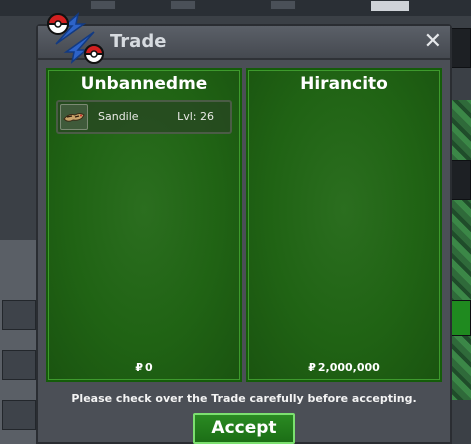  I want to click on trade-item-slot: Sandile Lvl: 26, so click(144, 117).